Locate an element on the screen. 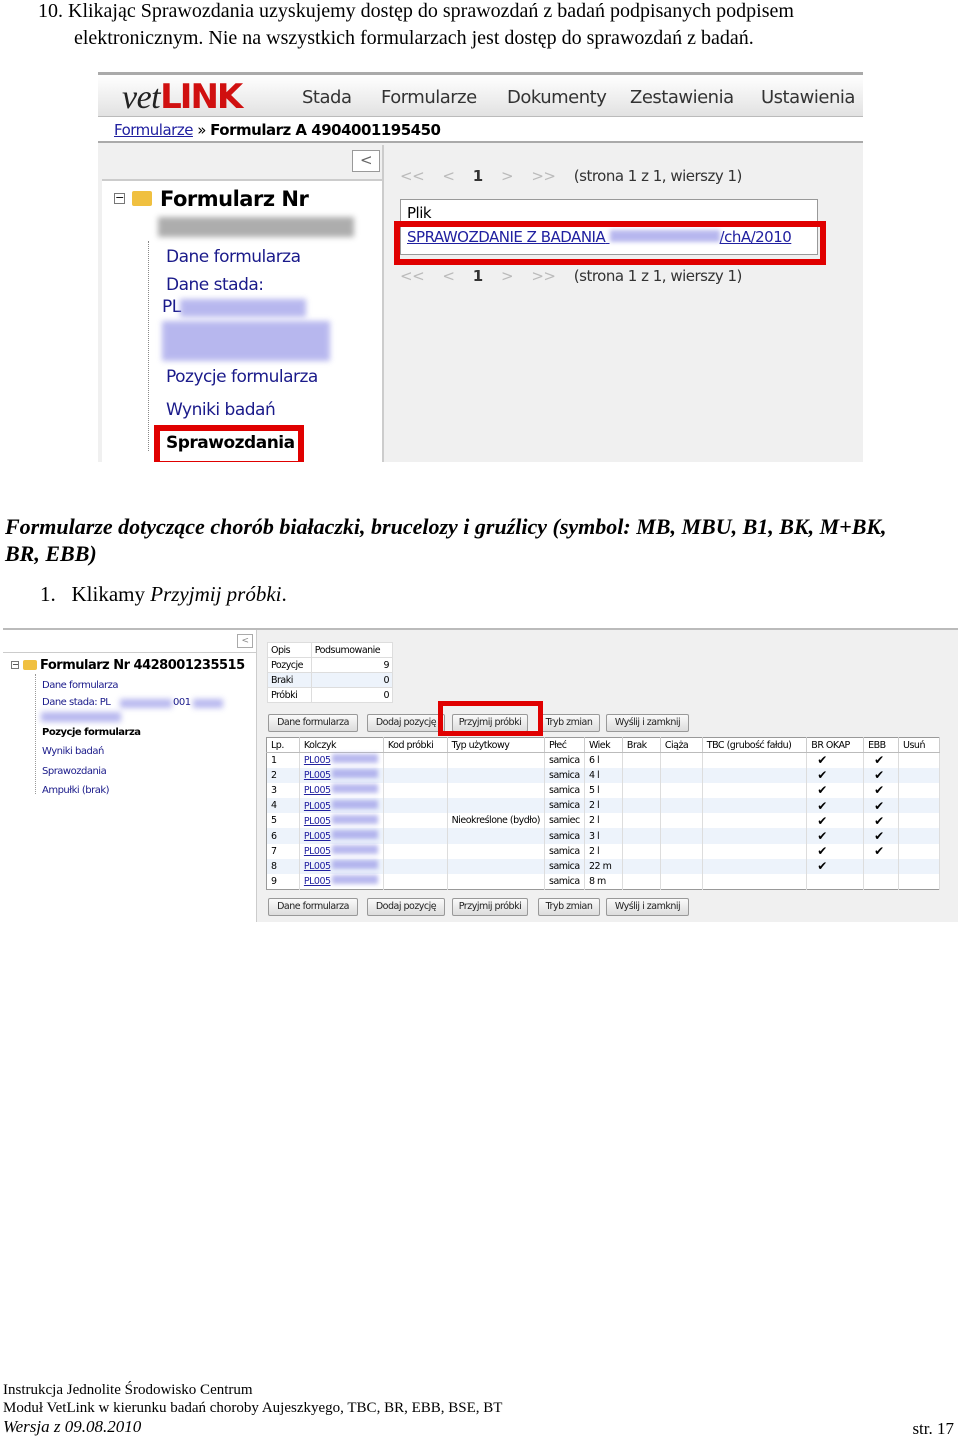  redacted-number is located at coordinates (256, 227).